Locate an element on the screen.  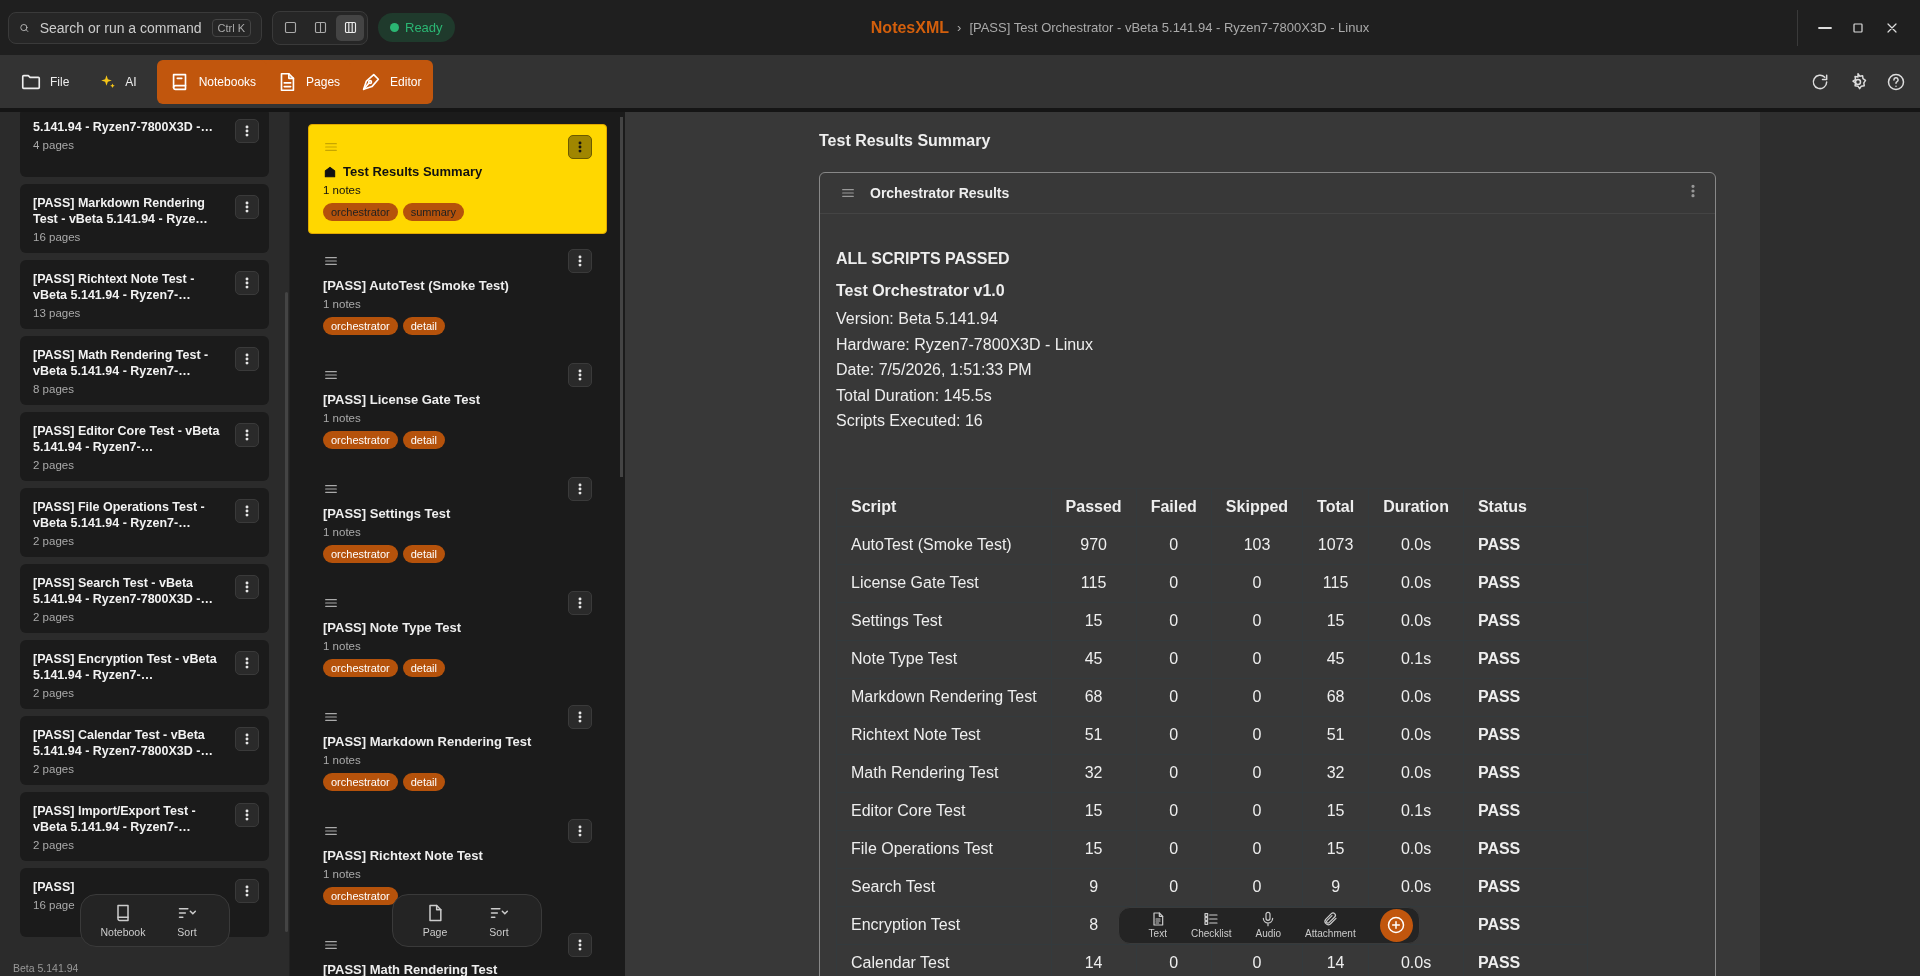
table-cell: Settings Test is located at coordinates (897, 620).